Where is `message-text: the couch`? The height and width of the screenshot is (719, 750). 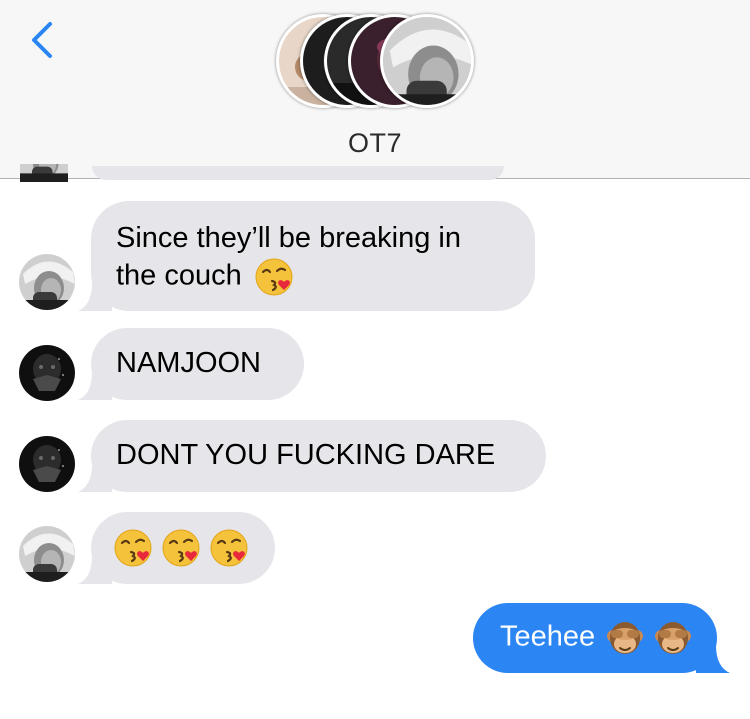 message-text: the couch is located at coordinates (179, 275).